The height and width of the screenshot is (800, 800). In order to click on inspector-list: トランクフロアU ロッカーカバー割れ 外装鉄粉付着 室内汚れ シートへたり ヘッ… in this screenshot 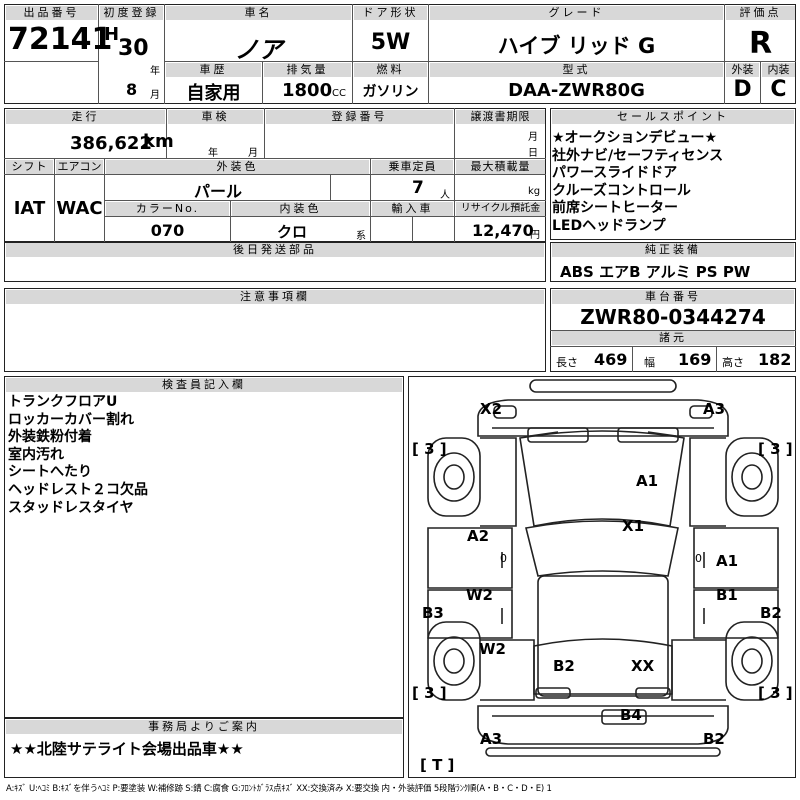, I will do `click(203, 455)`.